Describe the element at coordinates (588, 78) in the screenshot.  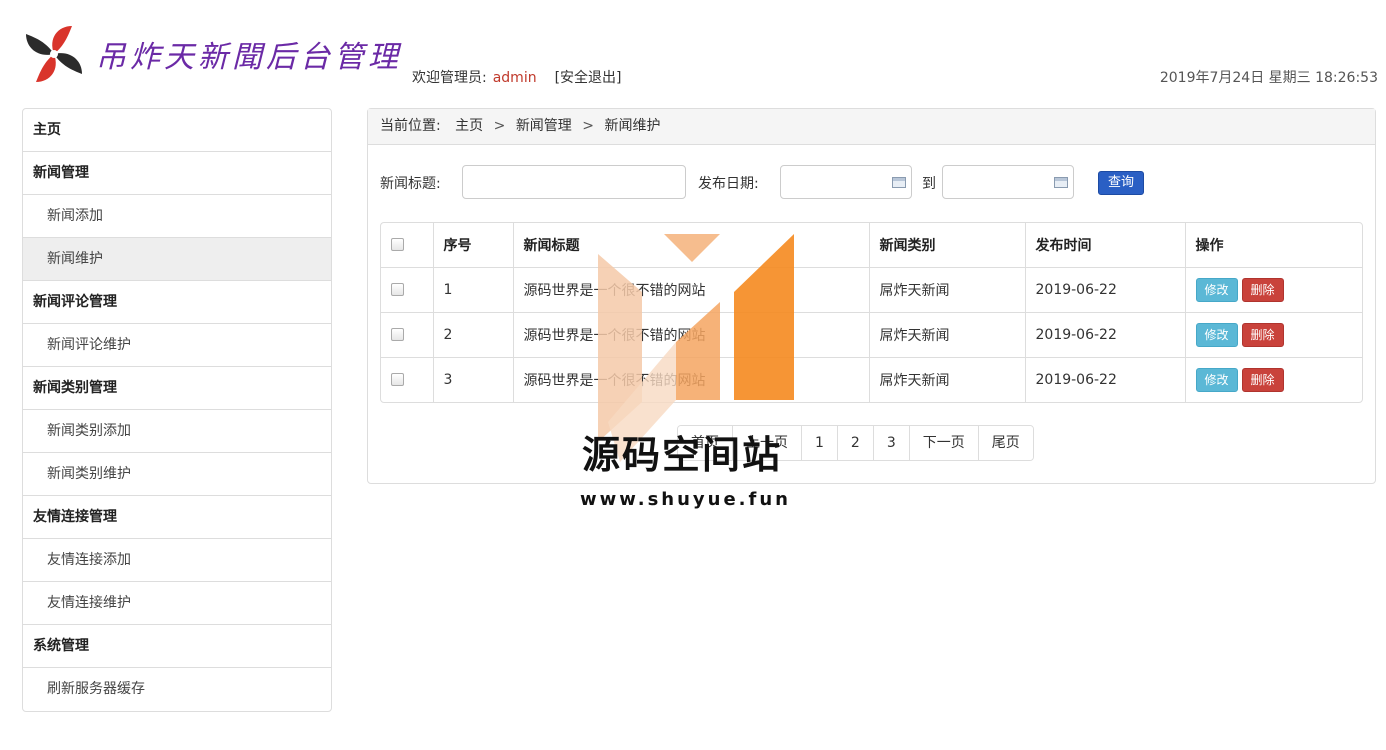
I see `logout-link: [安全退出]` at that location.